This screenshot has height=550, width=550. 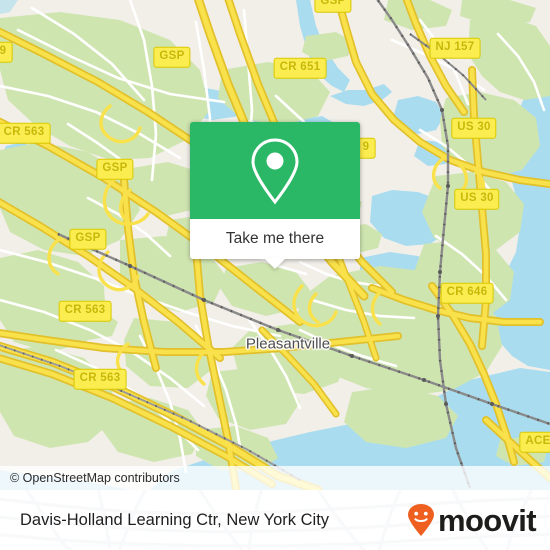 I want to click on road-shield: 9, so click(x=6, y=52).